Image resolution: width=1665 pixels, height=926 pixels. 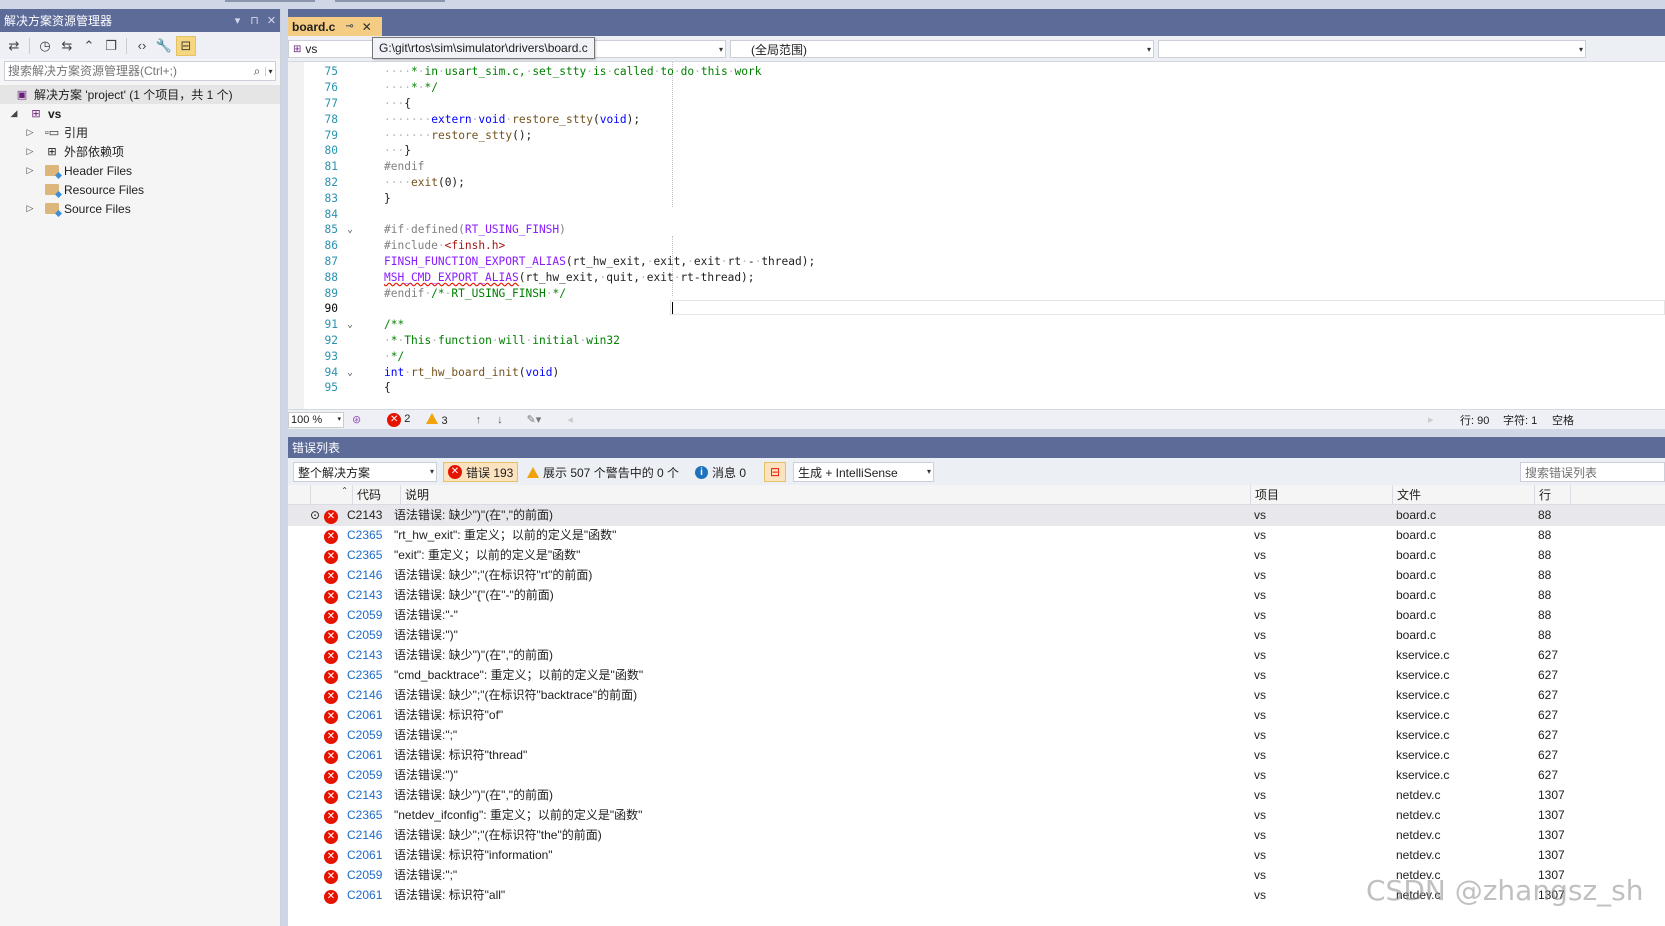 I want to click on error-row: ✕ C2143 语法错误: 缺少")"(在","的前面) vs netdev.c 1307, so click(x=976, y=795).